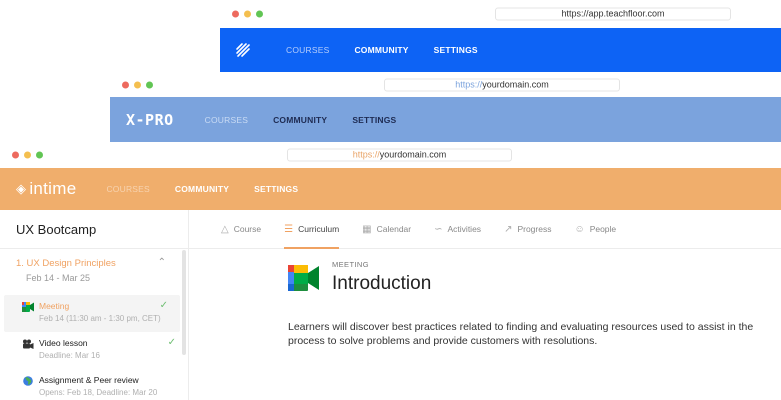  I want to click on tab-label: People, so click(603, 229).